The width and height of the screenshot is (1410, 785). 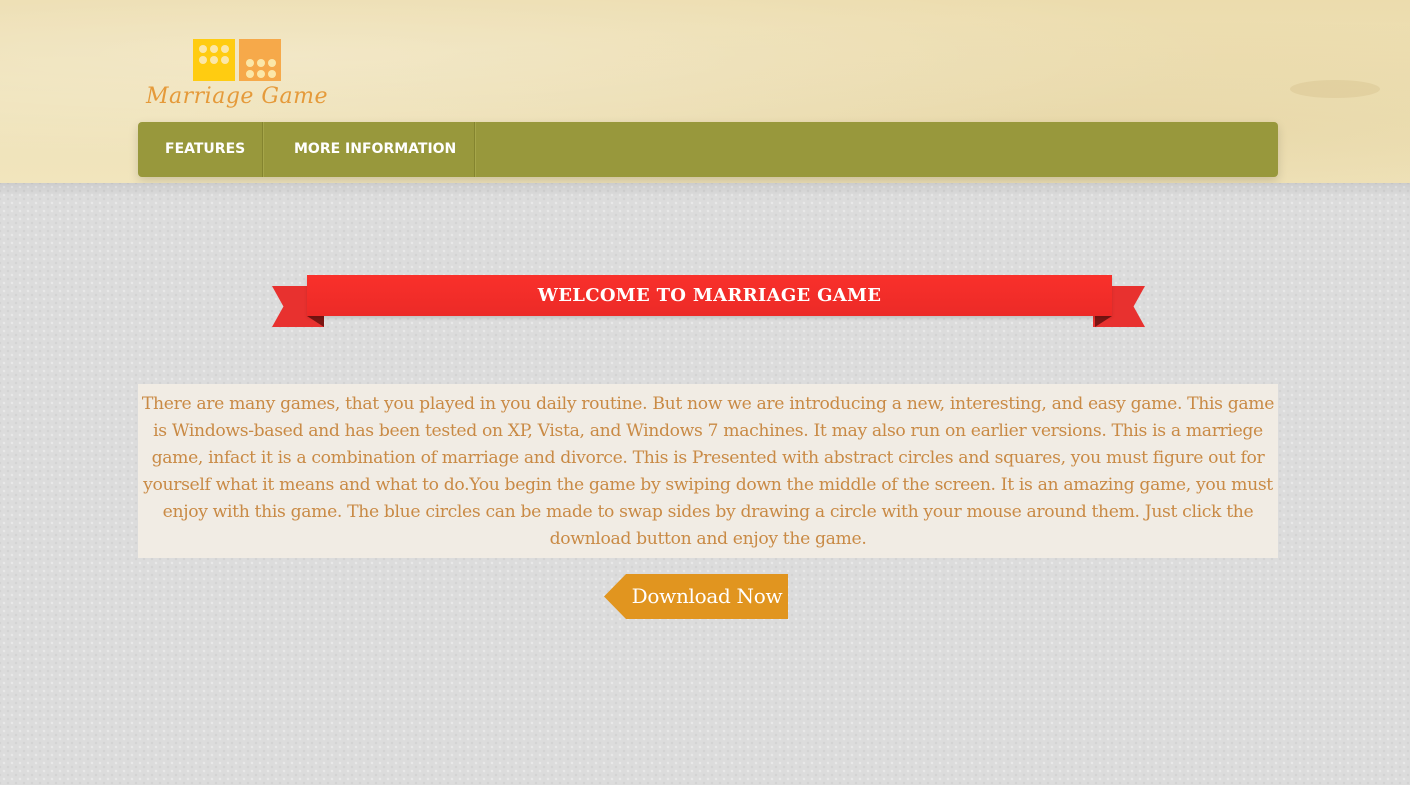 I want to click on nav-item-features: FEATURES, so click(x=200, y=149).